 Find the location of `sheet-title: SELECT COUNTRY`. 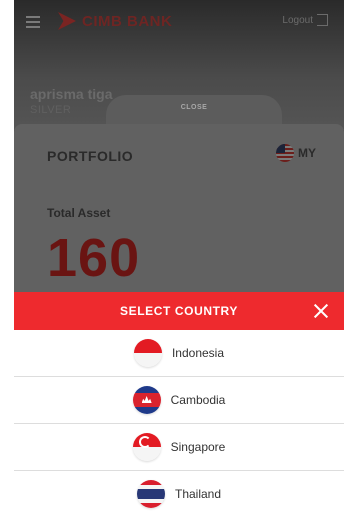

sheet-title: SELECT COUNTRY is located at coordinates (179, 311).